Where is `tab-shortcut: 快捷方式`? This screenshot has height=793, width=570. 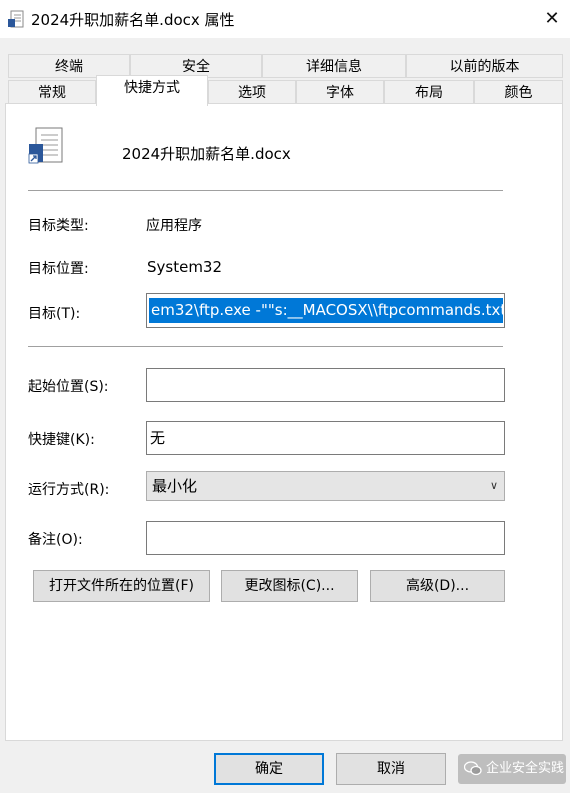 tab-shortcut: 快捷方式 is located at coordinates (152, 90).